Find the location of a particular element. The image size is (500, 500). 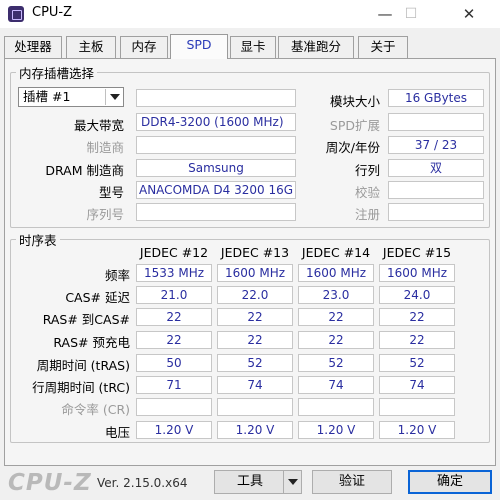

timing-value: 50 is located at coordinates (174, 363).